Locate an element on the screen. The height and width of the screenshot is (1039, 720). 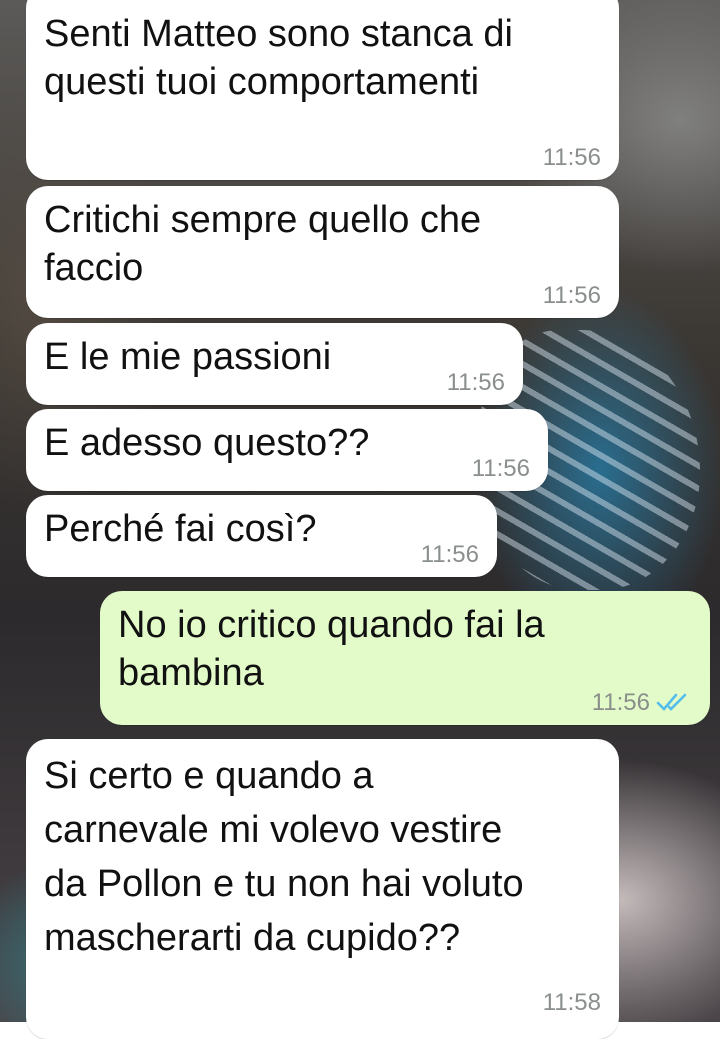
message-bubble-2: Critichi sempre quello che faccio 11:56 is located at coordinates (322, 252).